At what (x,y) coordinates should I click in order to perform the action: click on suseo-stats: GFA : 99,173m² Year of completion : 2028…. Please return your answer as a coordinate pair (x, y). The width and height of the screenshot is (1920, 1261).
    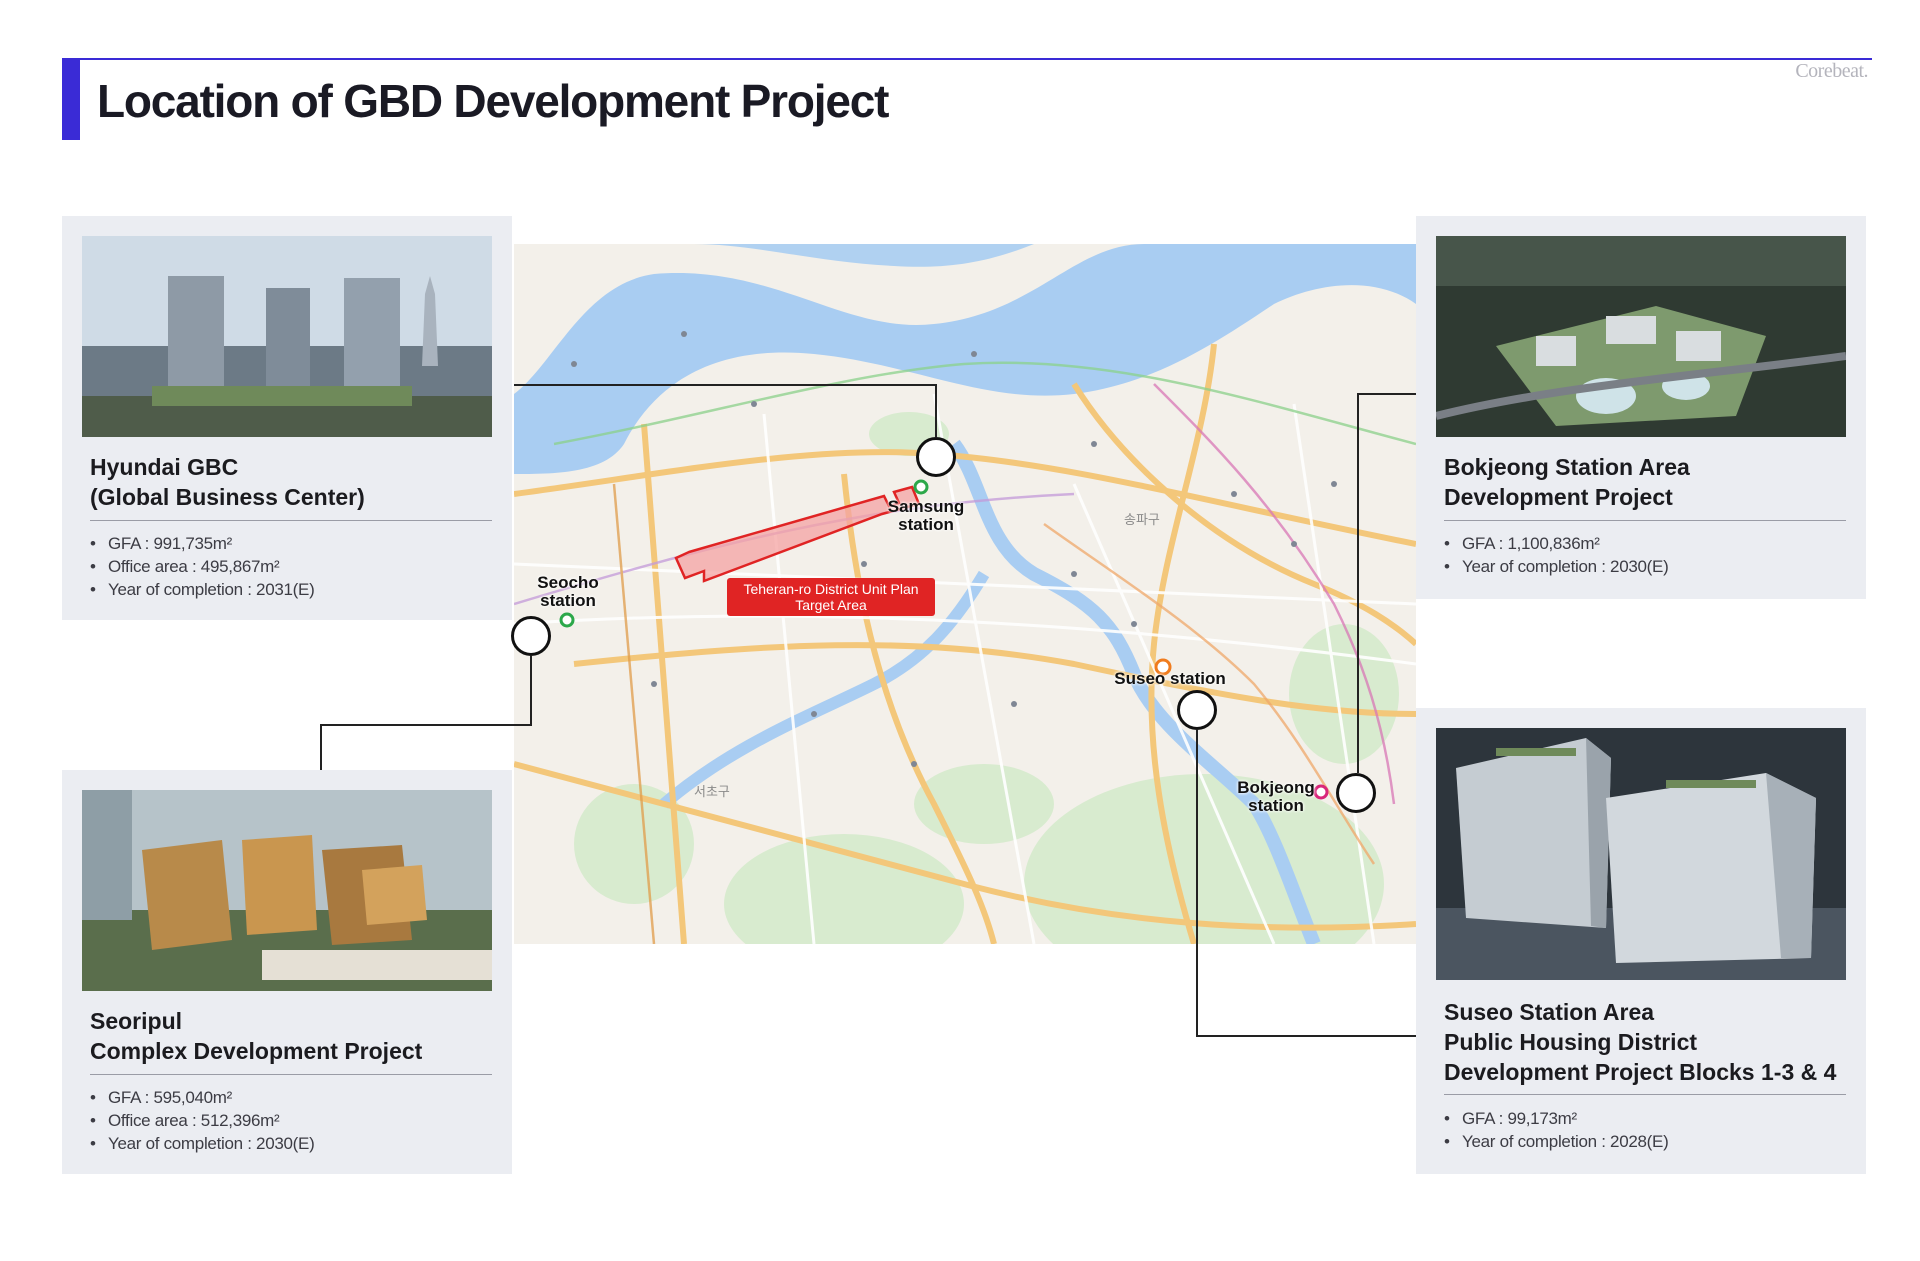
    Looking at the image, I should click on (1556, 1130).